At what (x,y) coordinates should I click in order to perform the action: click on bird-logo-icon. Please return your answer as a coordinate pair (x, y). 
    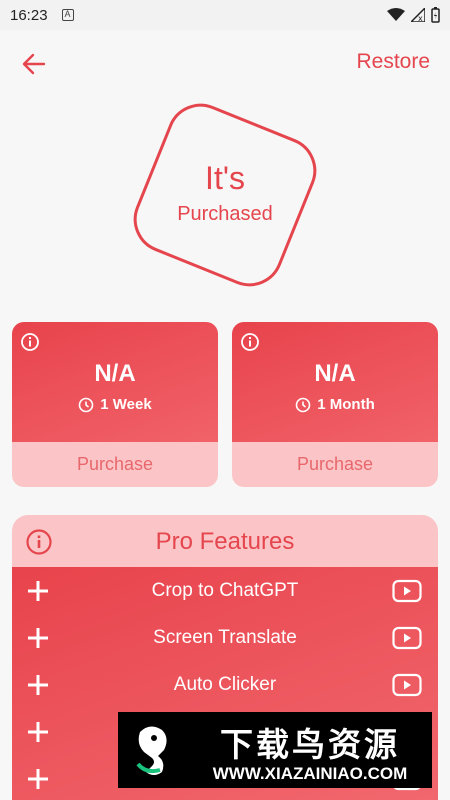
    Looking at the image, I should click on (153, 750).